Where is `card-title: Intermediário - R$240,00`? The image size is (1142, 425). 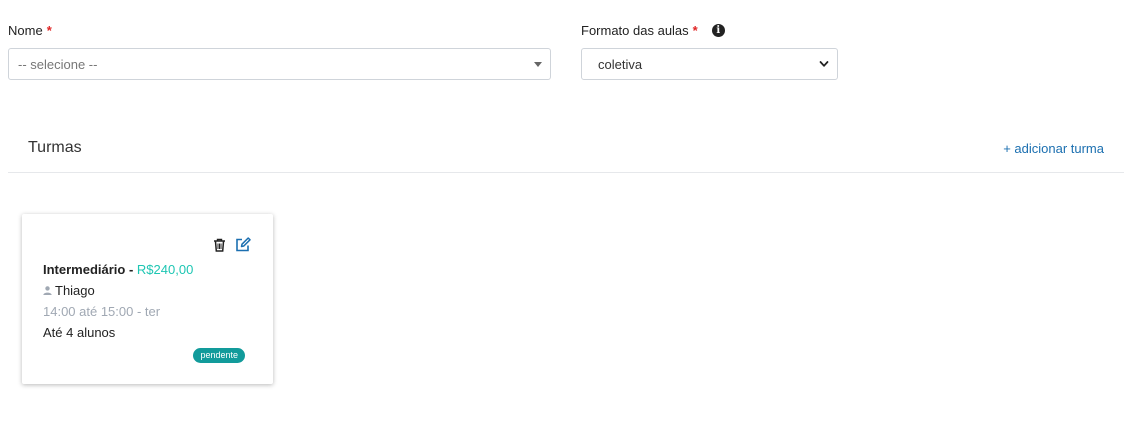
card-title: Intermediário - R$240,00 is located at coordinates (118, 269).